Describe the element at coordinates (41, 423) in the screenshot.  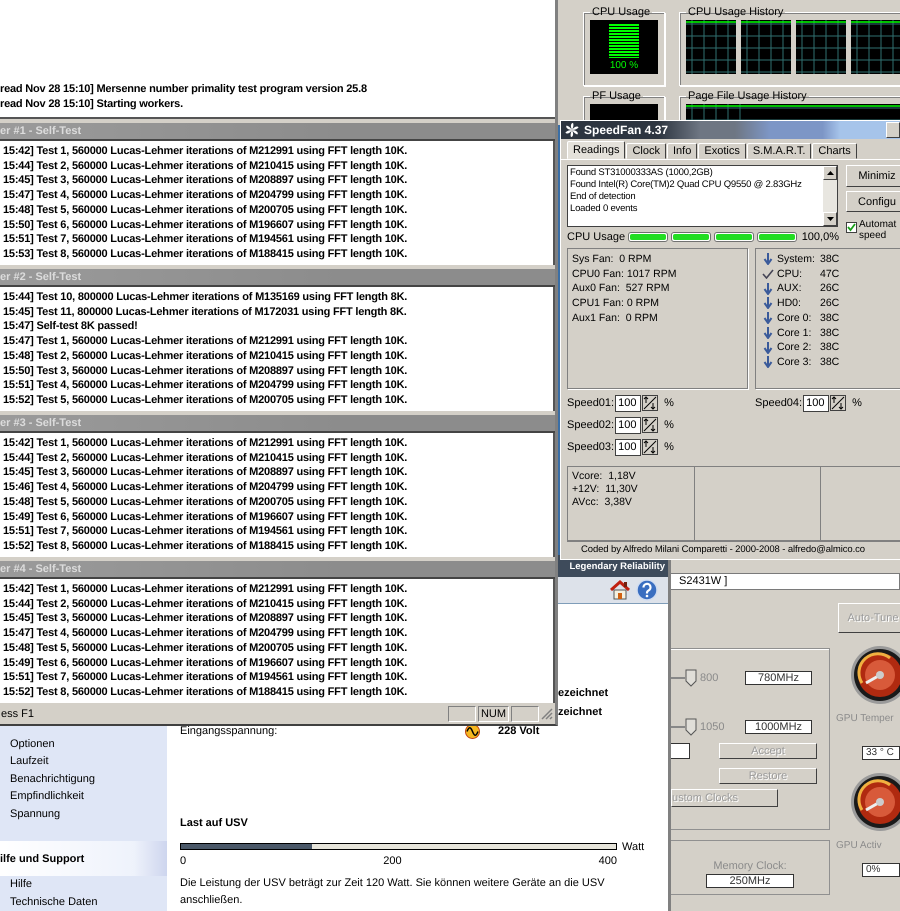
I see `worker-title: er #3 - Self-Test` at that location.